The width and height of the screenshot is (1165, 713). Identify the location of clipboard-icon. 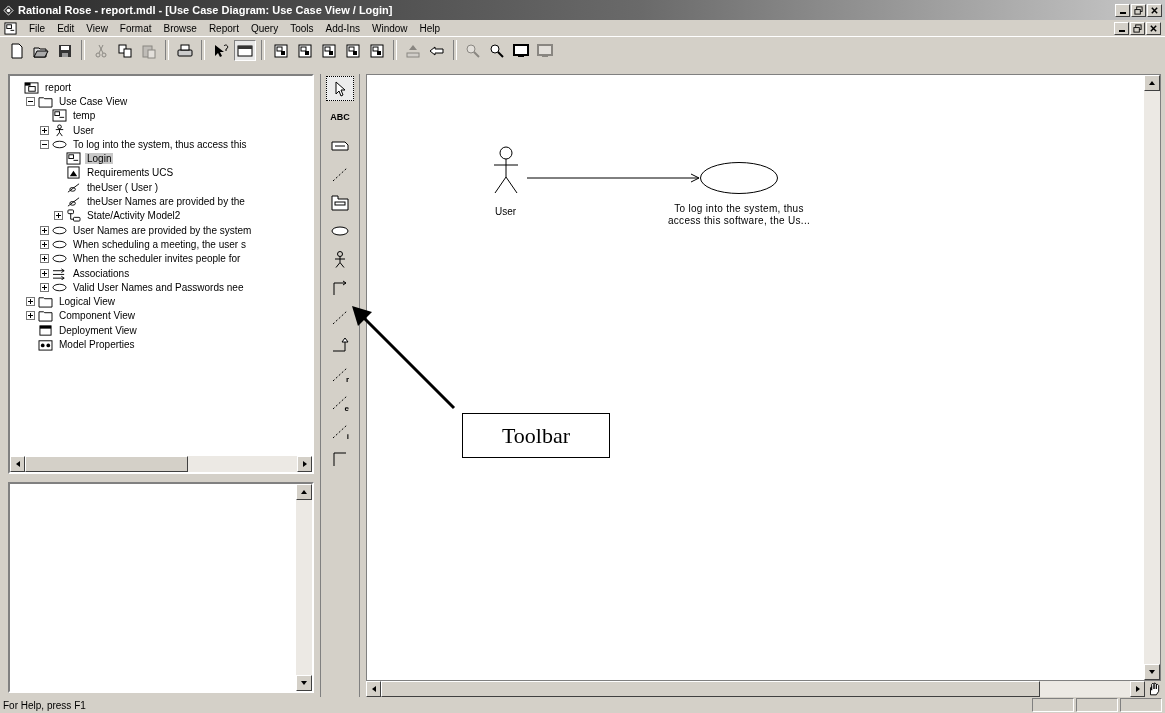
(149, 50).